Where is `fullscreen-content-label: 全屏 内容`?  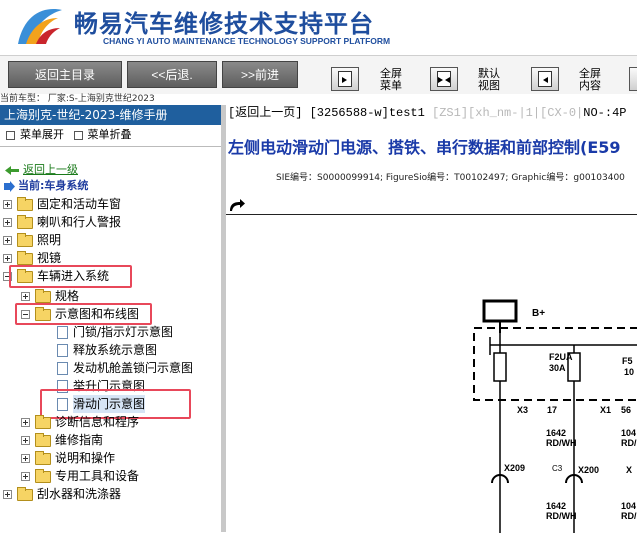 fullscreen-content-label: 全屏 内容 is located at coordinates (590, 79).